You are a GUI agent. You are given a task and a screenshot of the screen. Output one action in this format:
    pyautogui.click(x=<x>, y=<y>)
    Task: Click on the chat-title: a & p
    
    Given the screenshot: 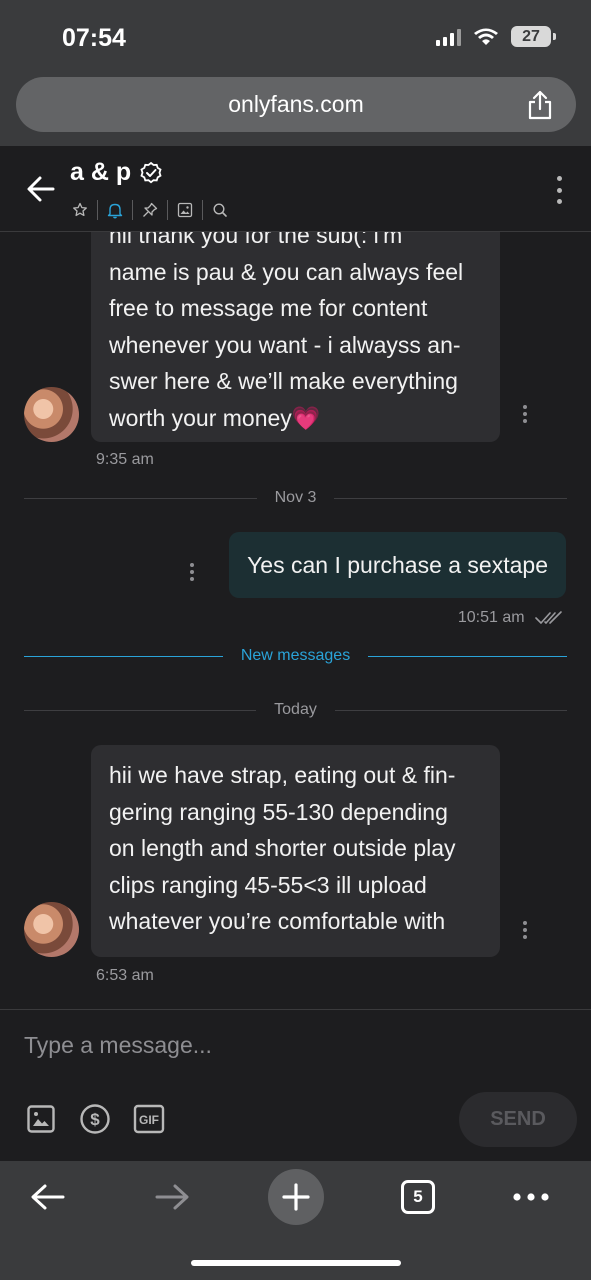 What is the action you would take?
    pyautogui.click(x=116, y=172)
    